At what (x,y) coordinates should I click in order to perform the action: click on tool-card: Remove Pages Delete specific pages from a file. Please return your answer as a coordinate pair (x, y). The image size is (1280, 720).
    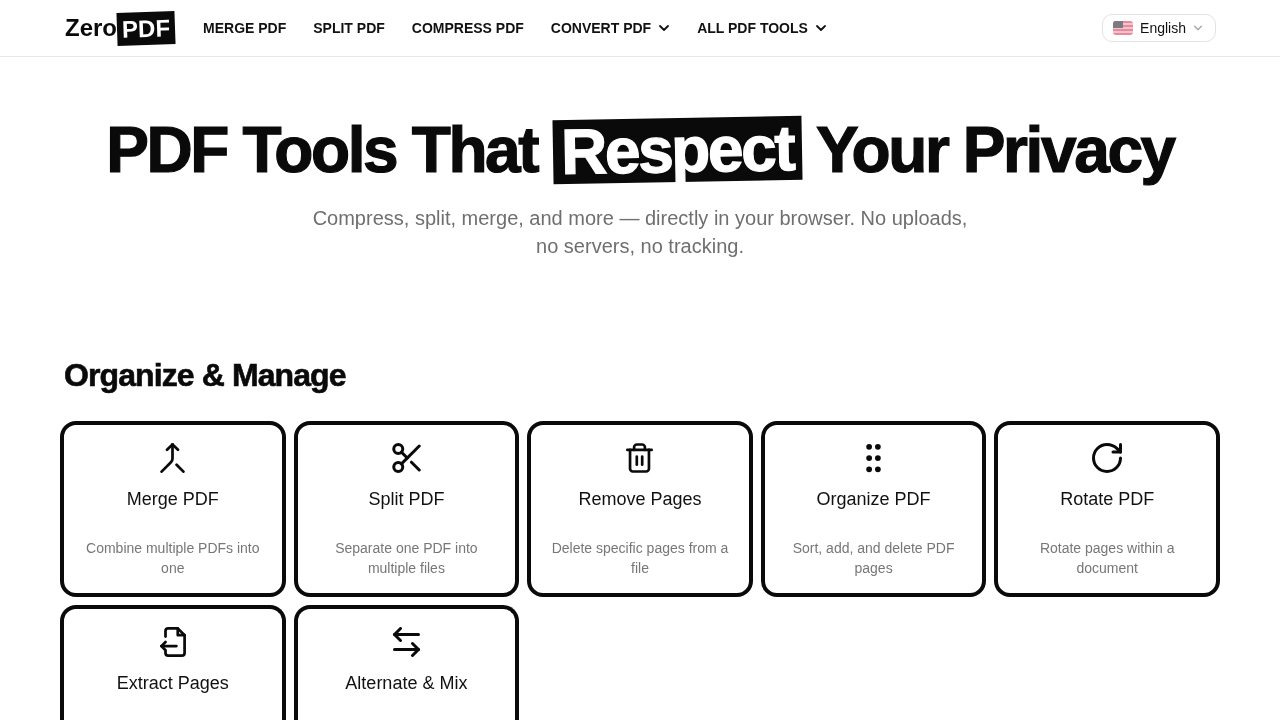
    Looking at the image, I should click on (640, 509).